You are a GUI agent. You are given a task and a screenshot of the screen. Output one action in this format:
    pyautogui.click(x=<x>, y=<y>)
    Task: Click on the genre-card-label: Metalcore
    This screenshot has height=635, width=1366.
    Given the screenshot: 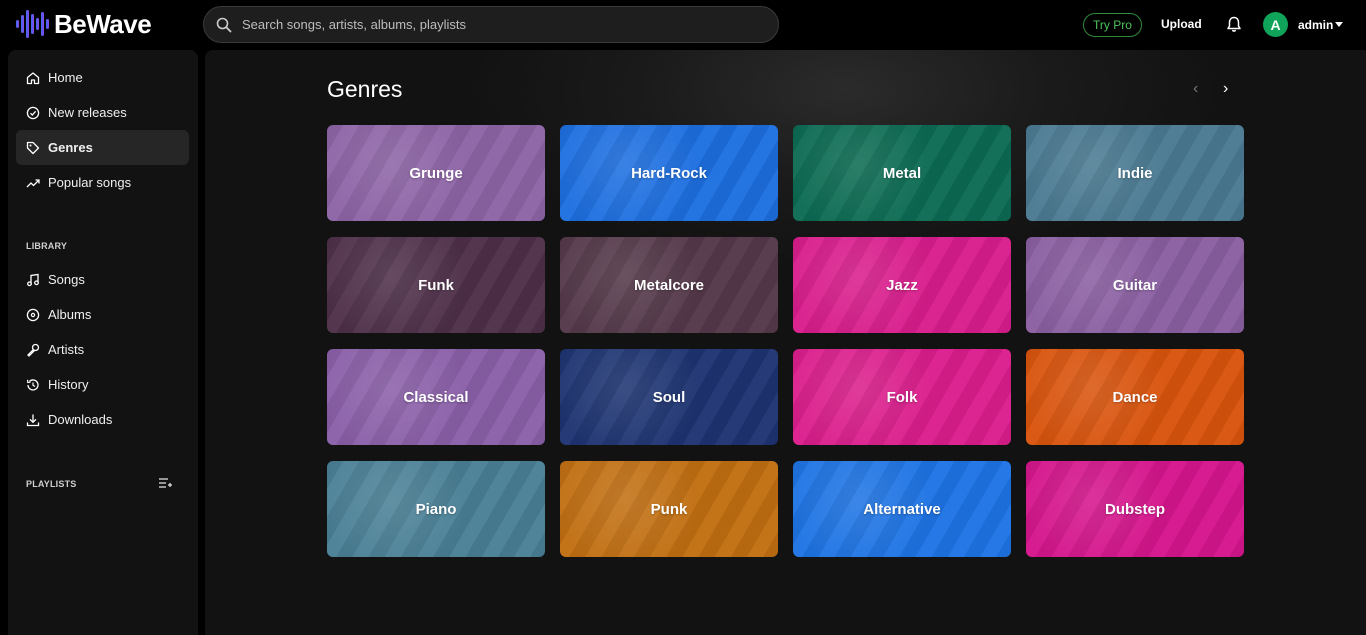 What is the action you would take?
    pyautogui.click(x=669, y=285)
    